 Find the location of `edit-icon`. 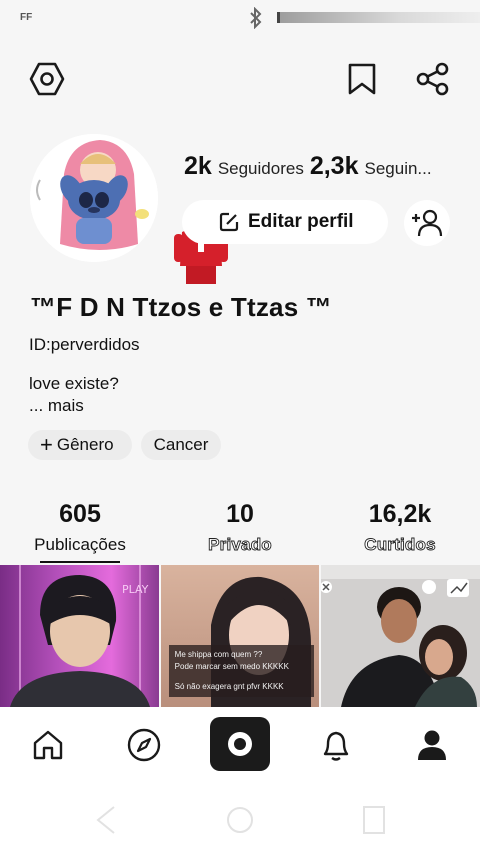

edit-icon is located at coordinates (229, 222).